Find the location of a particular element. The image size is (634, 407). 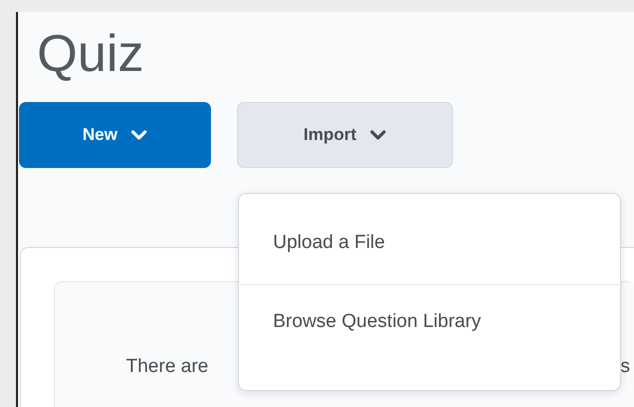

new-button: New is located at coordinates (115, 135).